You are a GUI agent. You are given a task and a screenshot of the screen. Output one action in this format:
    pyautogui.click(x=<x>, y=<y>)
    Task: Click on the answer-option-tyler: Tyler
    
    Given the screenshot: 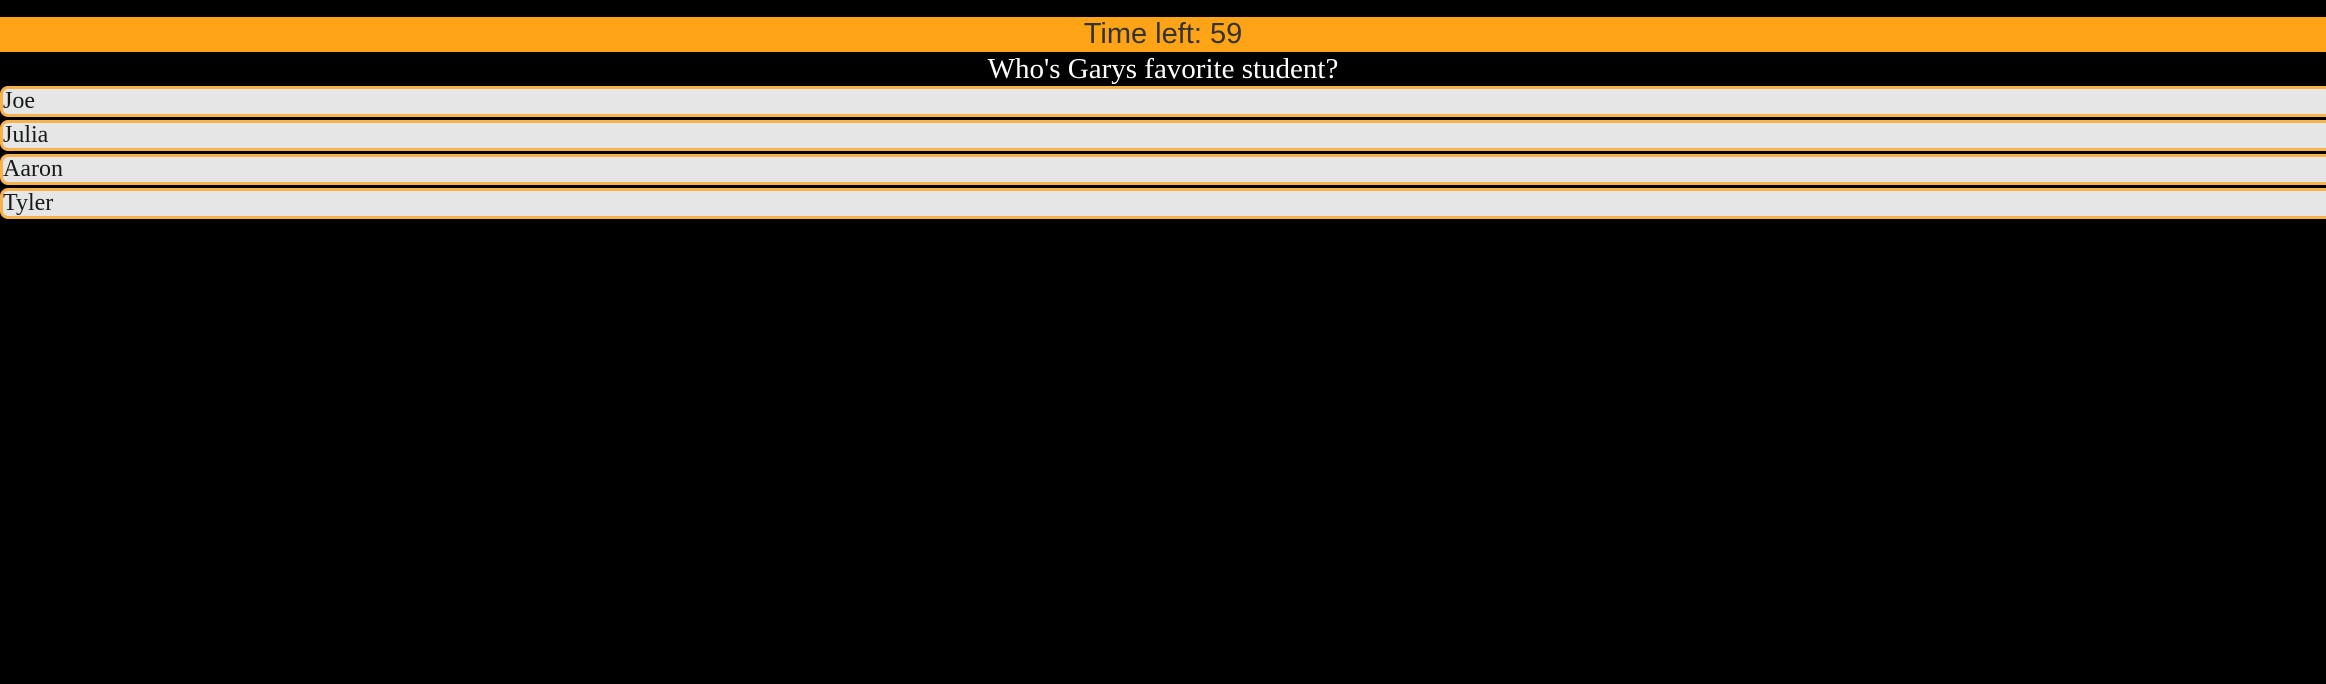 What is the action you would take?
    pyautogui.click(x=1163, y=203)
    